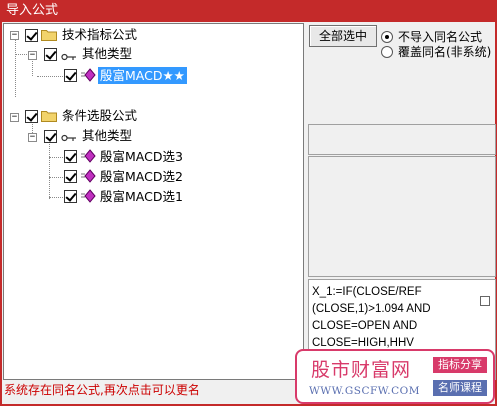 This screenshot has width=497, height=406. Describe the element at coordinates (361, 370) in the screenshot. I see `watermark-title: 股市财富网` at that location.